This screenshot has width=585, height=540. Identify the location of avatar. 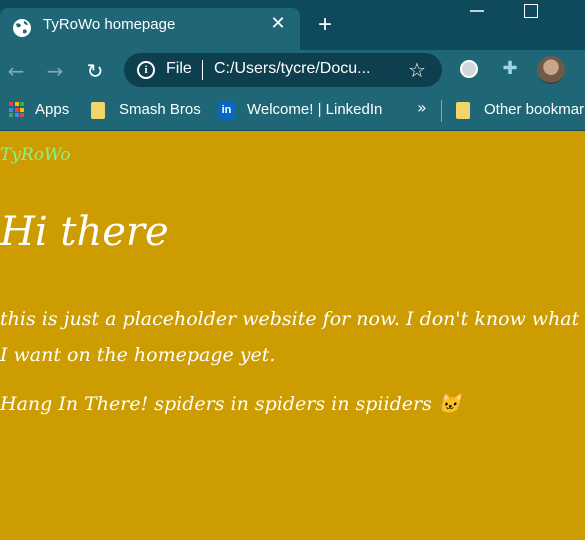
(551, 70).